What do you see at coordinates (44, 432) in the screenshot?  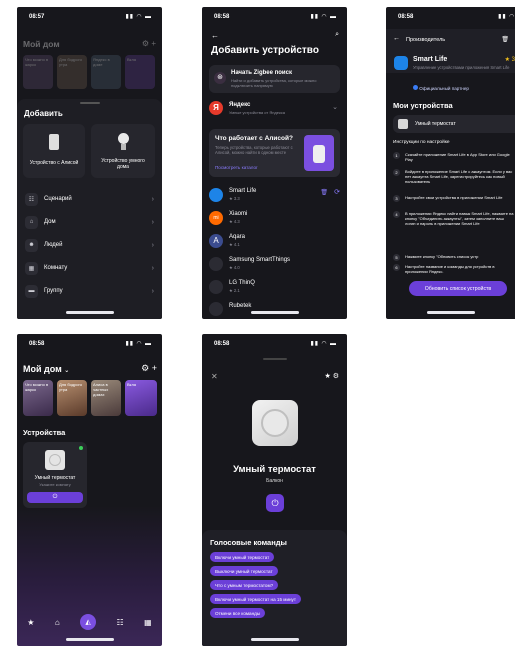 I see `section-title: Устройства` at bounding box center [44, 432].